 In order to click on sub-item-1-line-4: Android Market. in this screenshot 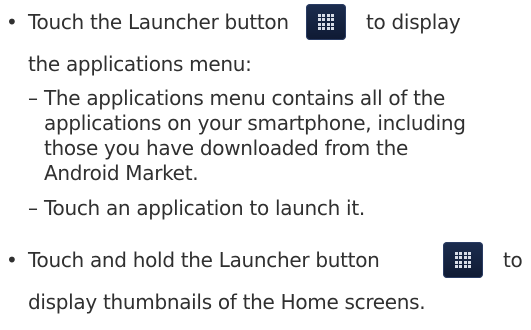, I will do `click(121, 173)`.